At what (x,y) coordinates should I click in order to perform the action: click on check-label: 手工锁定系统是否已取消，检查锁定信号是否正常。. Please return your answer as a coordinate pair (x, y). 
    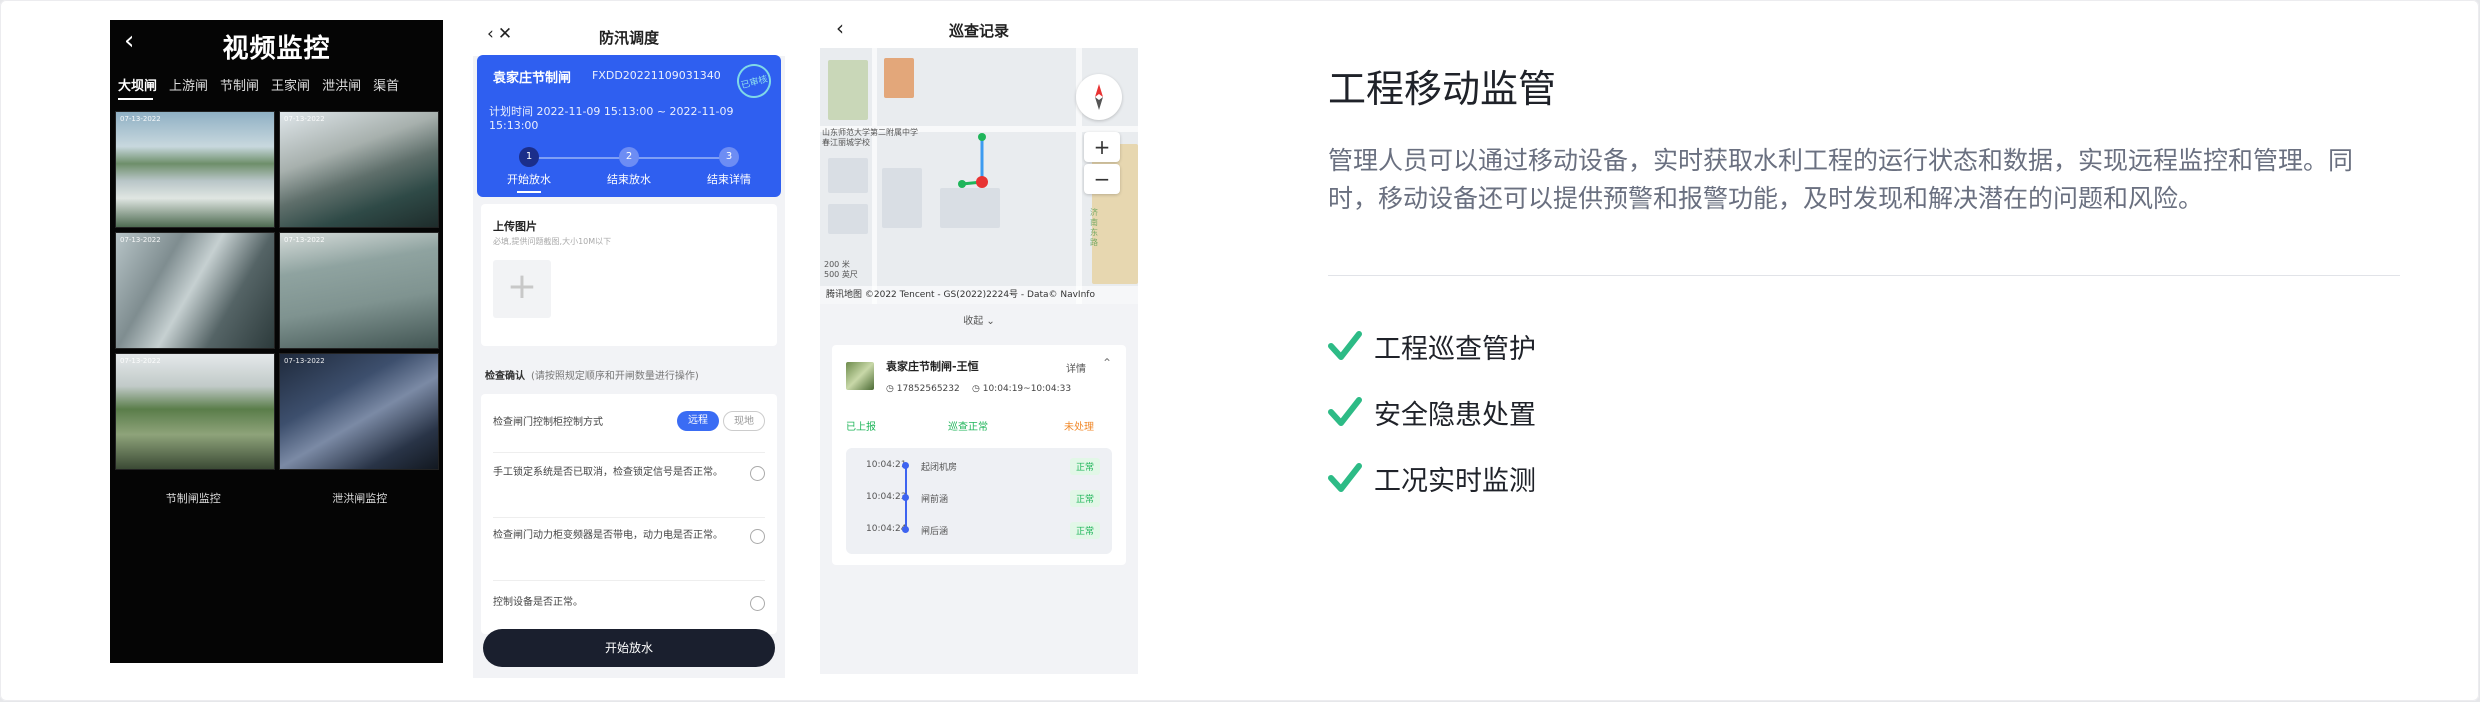
    Looking at the image, I should click on (608, 472).